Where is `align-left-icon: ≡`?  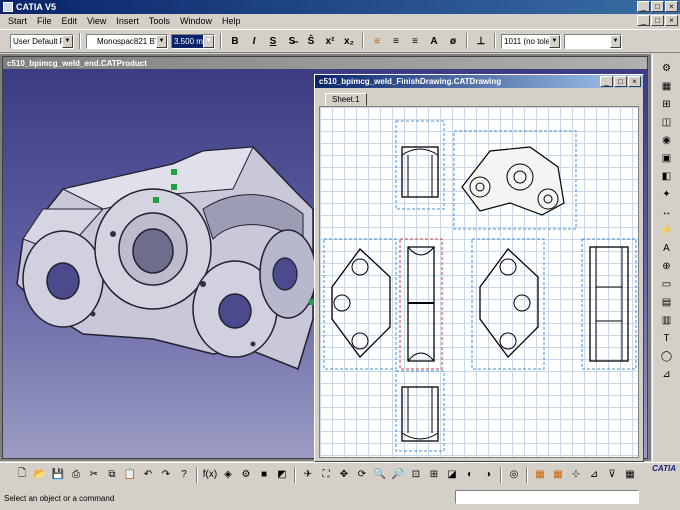 align-left-icon: ≡ is located at coordinates (377, 41).